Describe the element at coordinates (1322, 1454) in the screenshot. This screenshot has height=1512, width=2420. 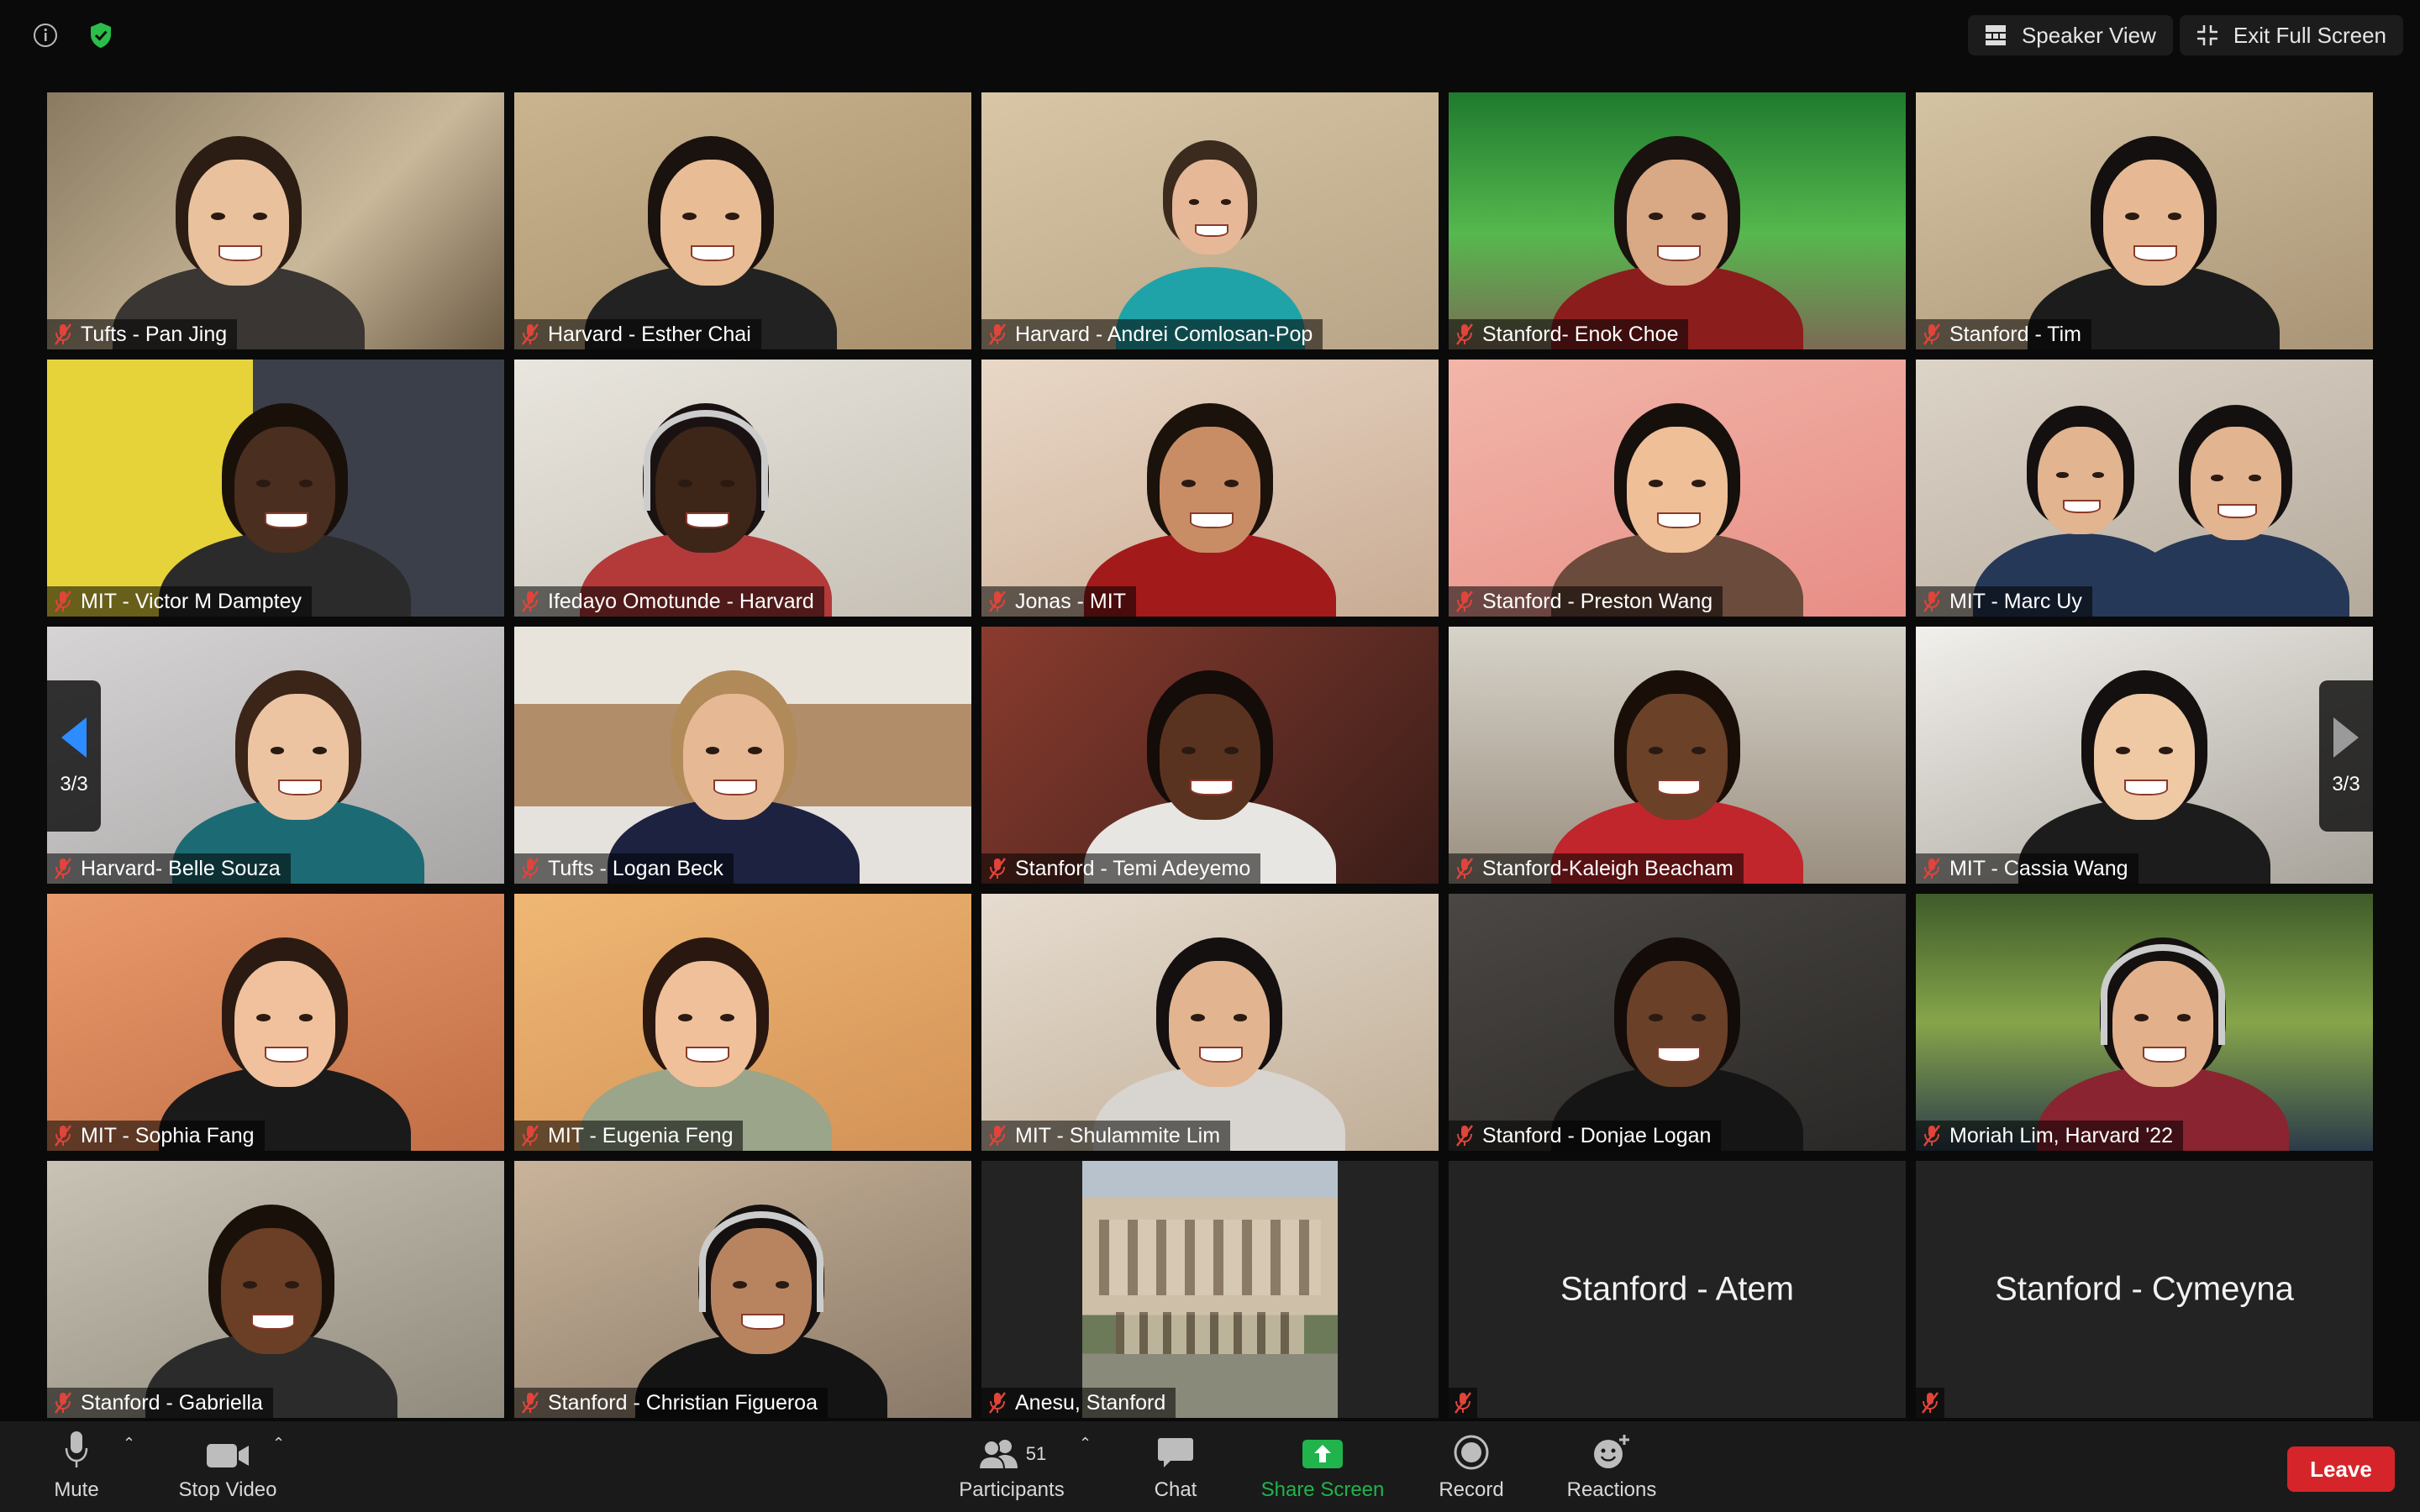
I see `share-screen-icon` at that location.